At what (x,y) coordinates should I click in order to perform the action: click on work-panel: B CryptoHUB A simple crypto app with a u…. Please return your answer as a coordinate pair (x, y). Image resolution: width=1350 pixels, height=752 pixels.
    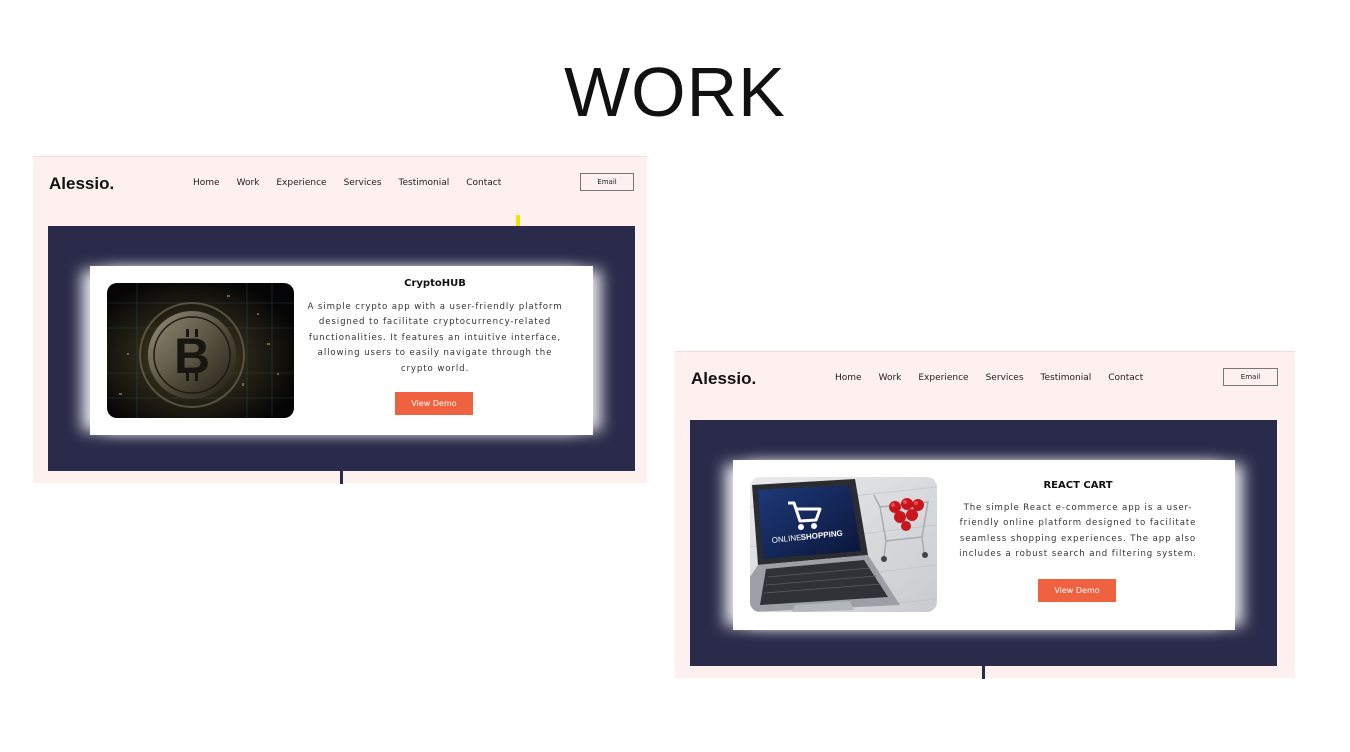
    Looking at the image, I should click on (341, 348).